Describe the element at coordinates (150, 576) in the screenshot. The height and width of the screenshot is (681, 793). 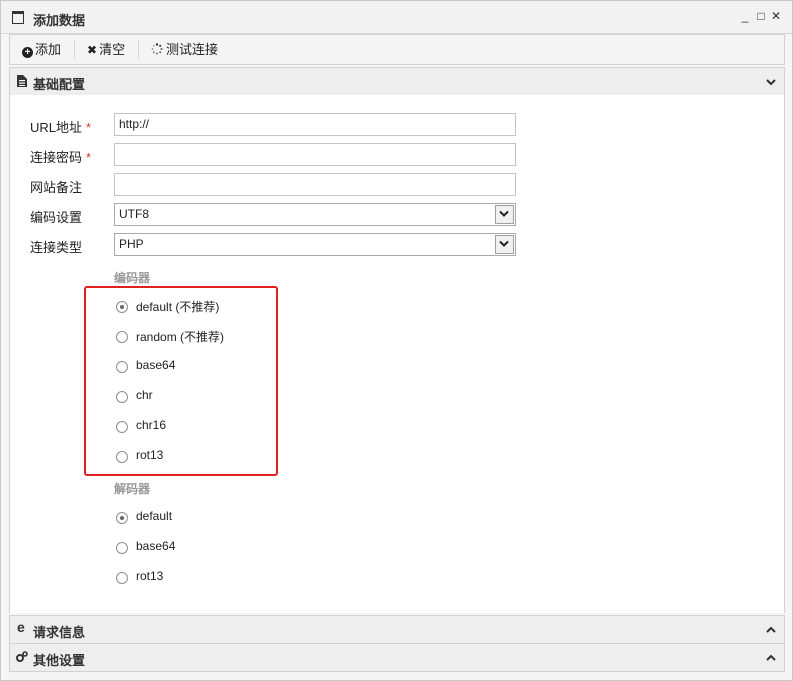
I see `decoder-option-label: rot13` at that location.